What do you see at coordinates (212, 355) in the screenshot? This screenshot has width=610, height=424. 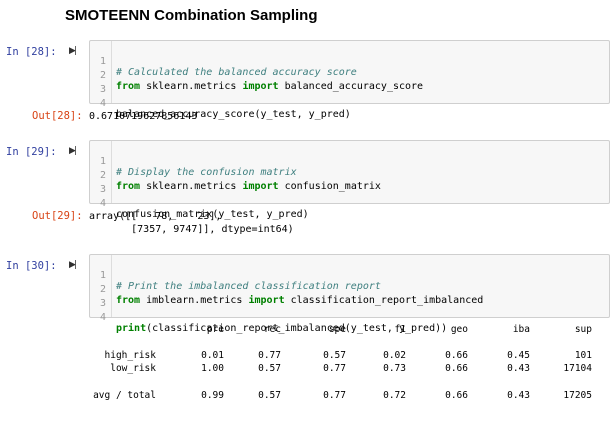 I see `report-cell: 0.01` at bounding box center [212, 355].